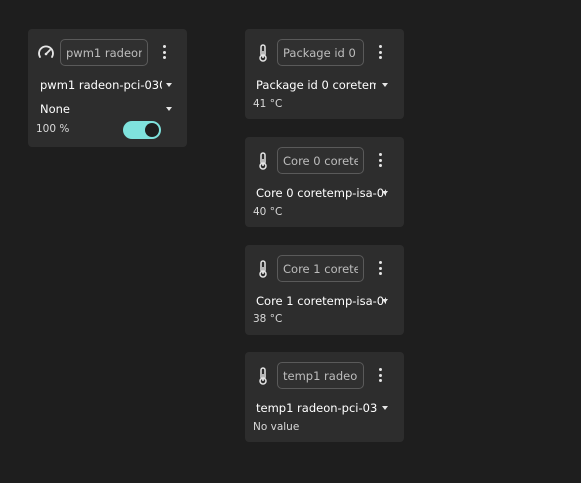  I want to click on sensor-card: Core 0 coretemp-isa-0000 40 °C, so click(324, 182).